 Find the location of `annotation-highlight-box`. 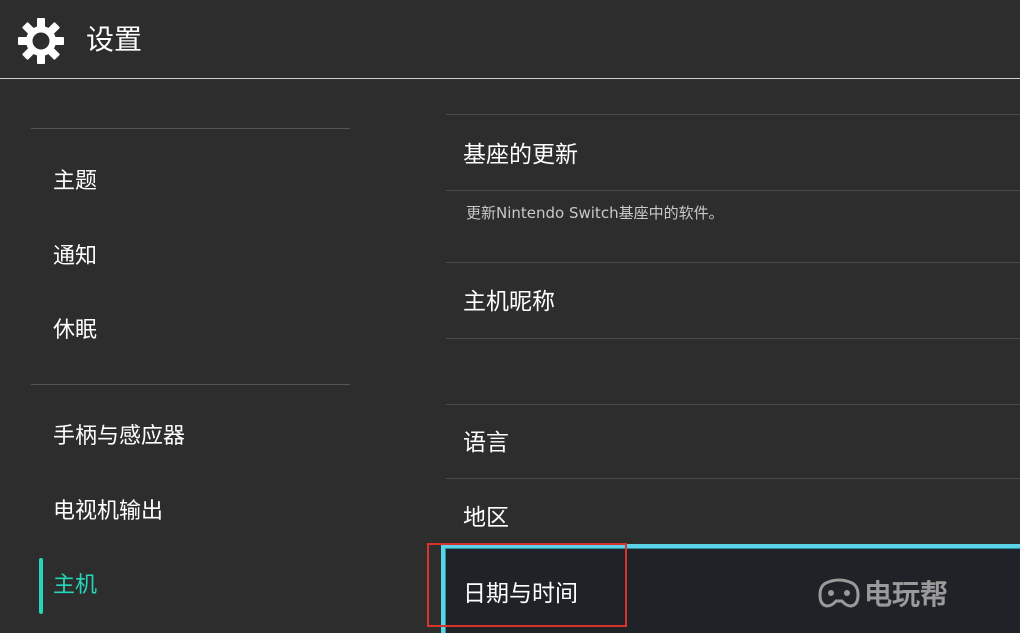

annotation-highlight-box is located at coordinates (527, 585).